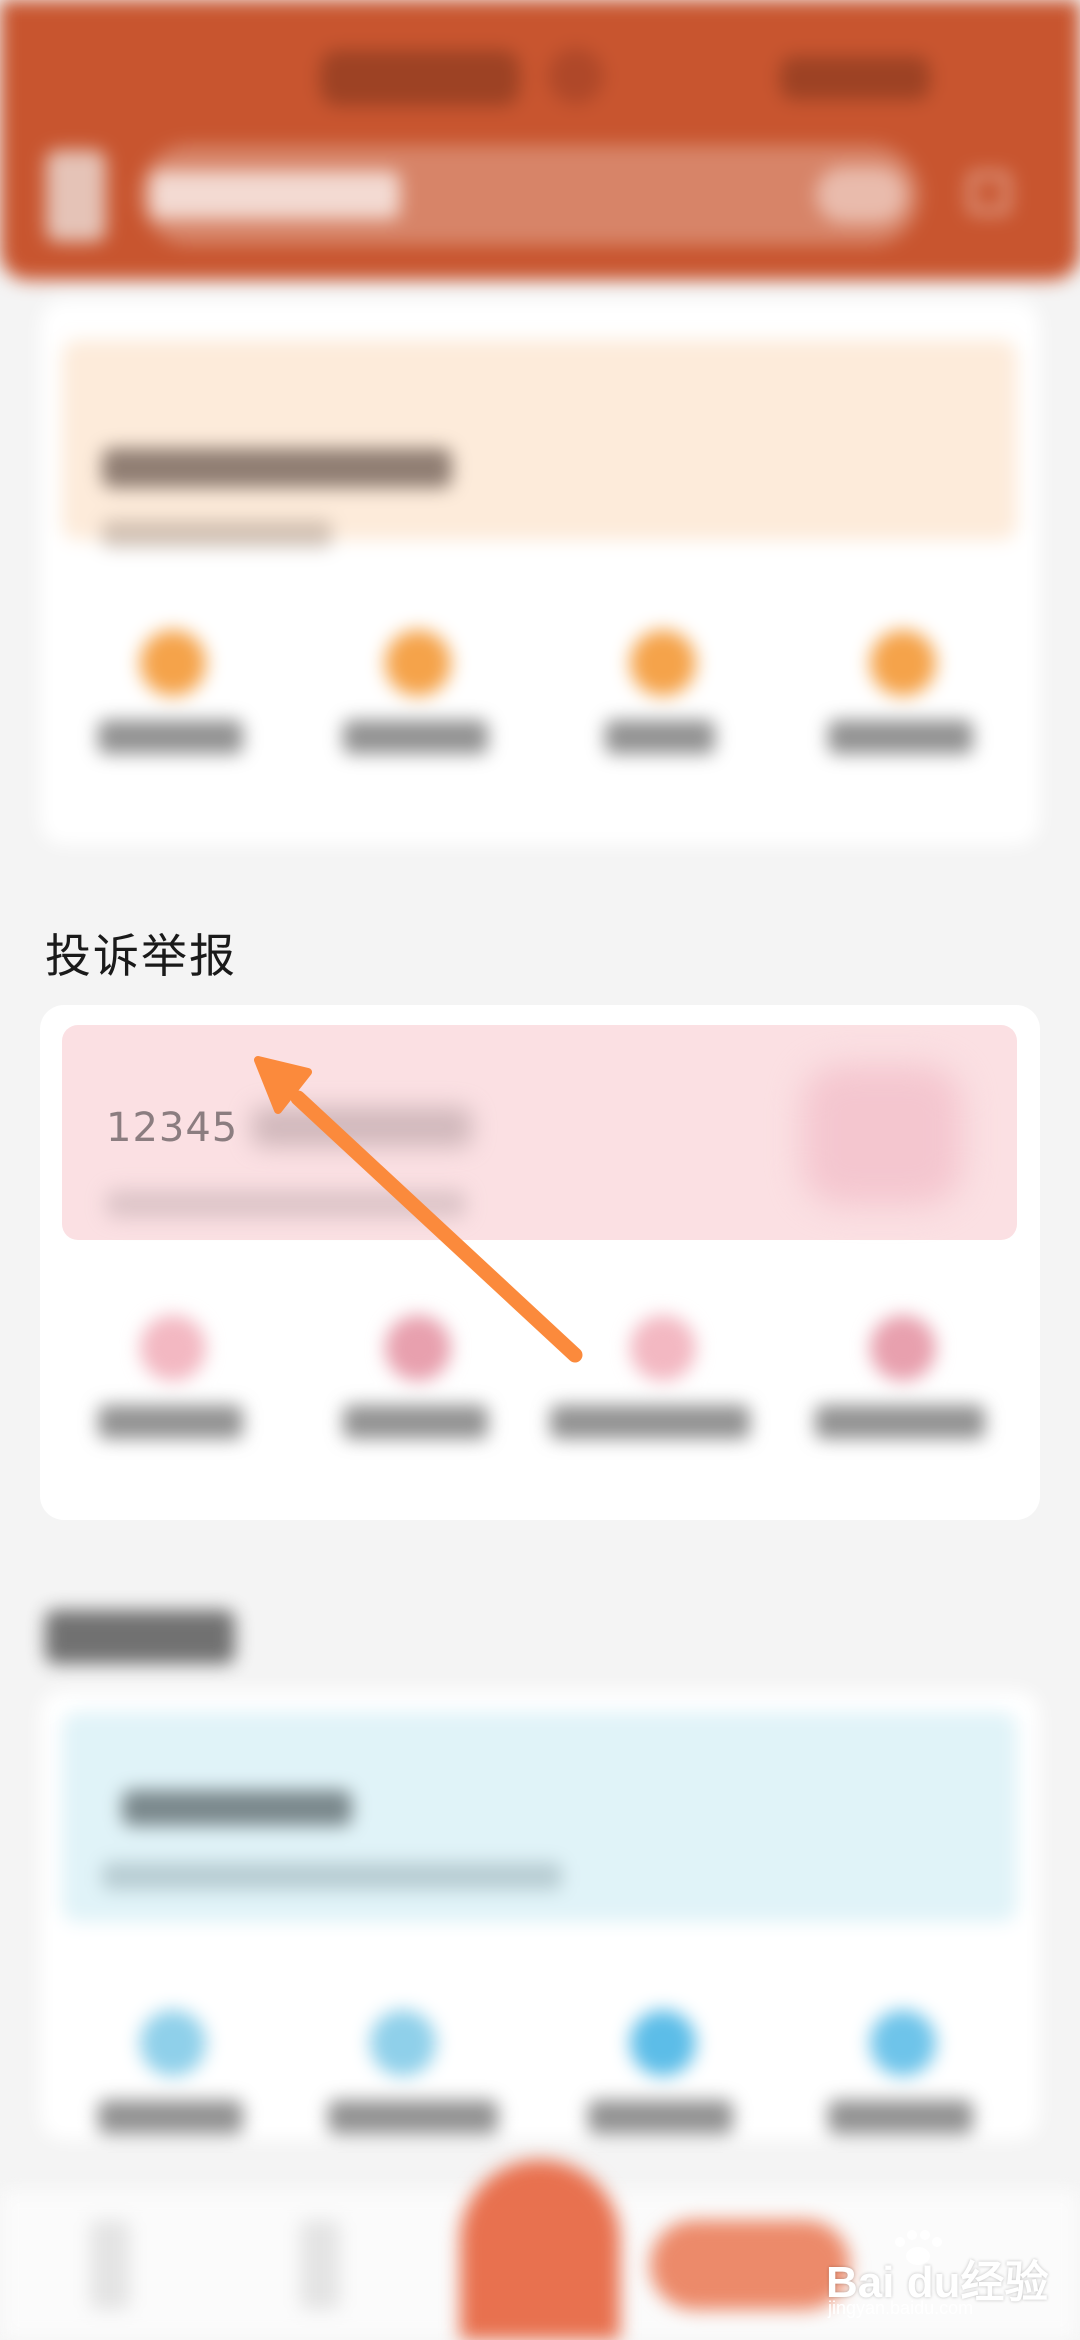  I want to click on banner-illustration, so click(882, 1135).